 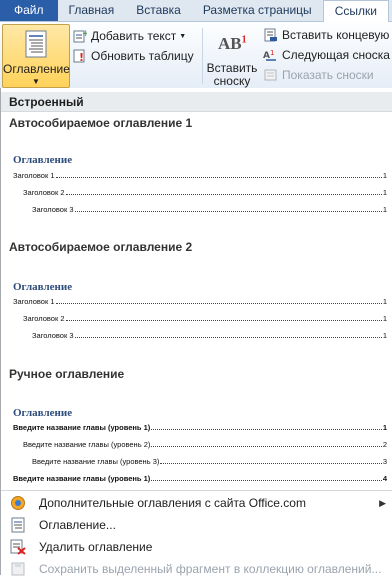 I want to click on insert-endnote-label: Вставить концевую с, so click(x=337, y=35).